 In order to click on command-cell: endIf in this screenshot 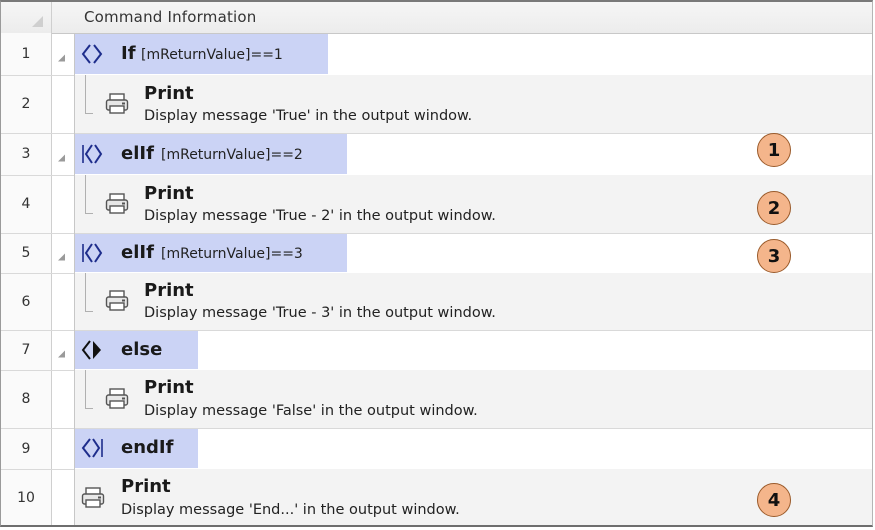, I will do `click(473, 448)`.